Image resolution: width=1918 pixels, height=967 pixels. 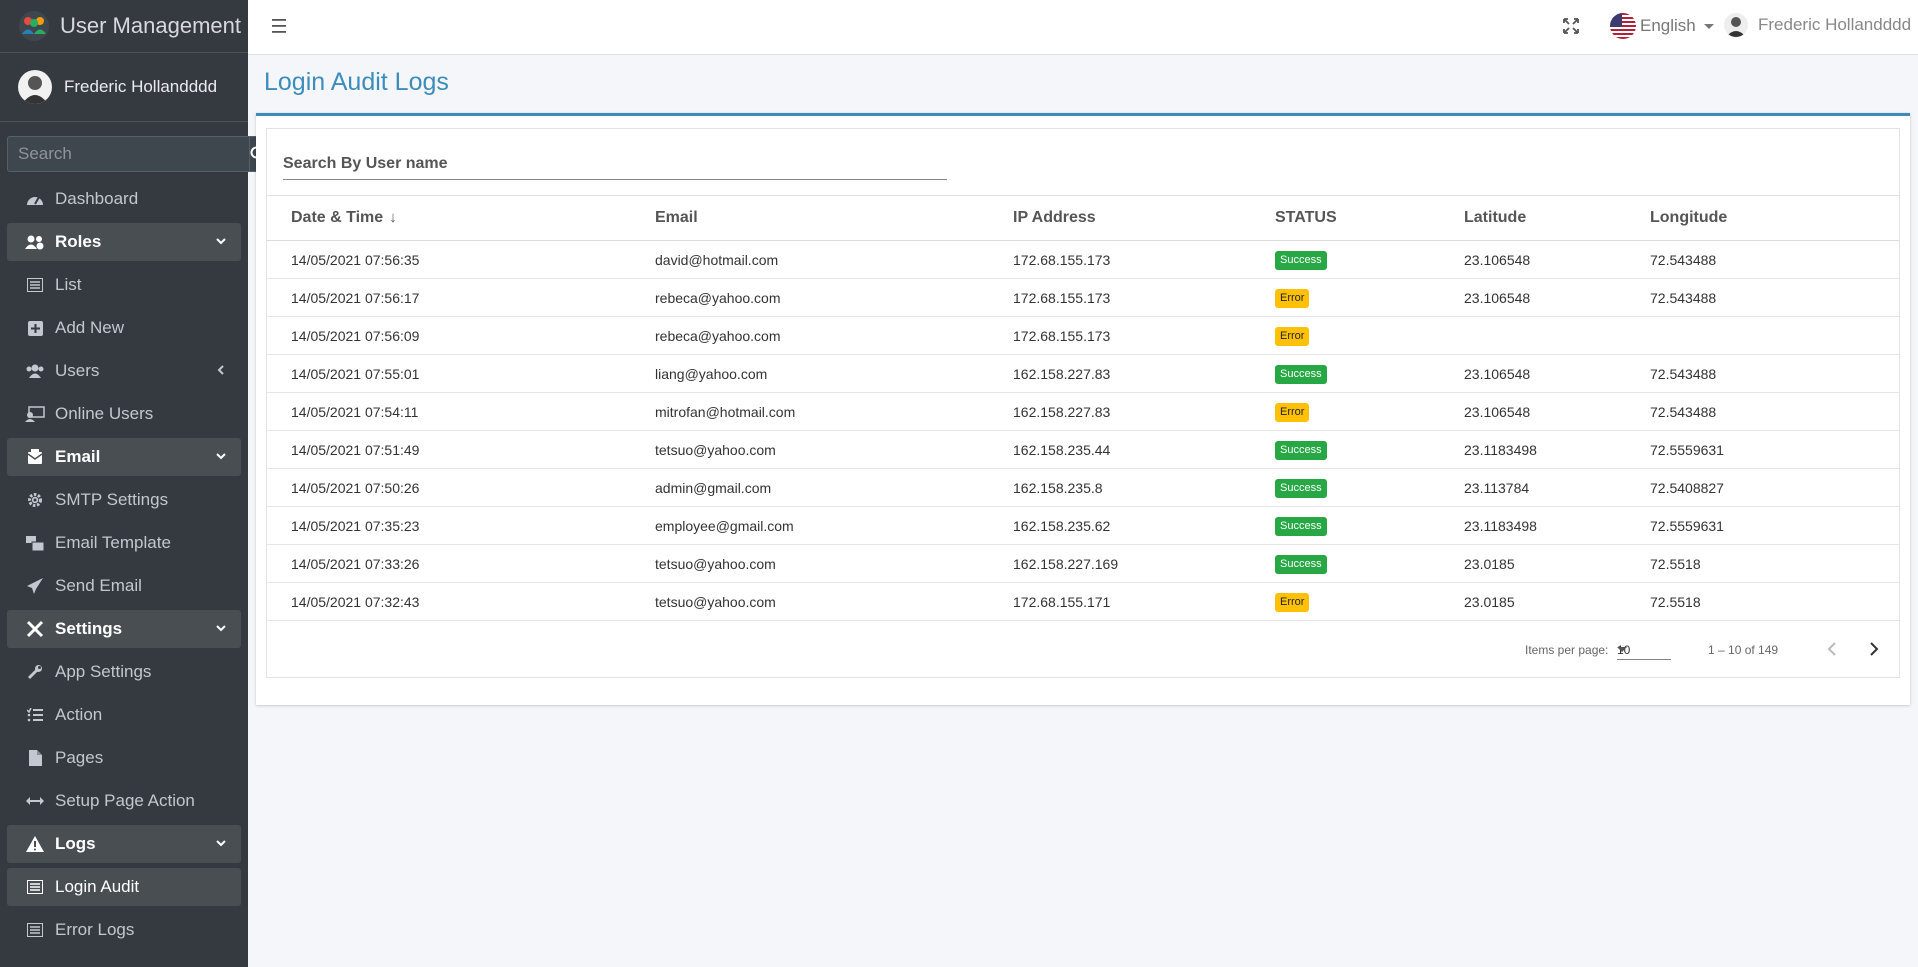 I want to click on column-header-ip: IP Address, so click(x=1120, y=218).